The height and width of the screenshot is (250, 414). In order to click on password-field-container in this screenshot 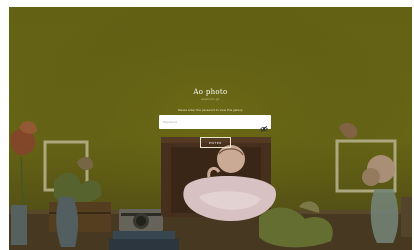, I will do `click(215, 124)`.